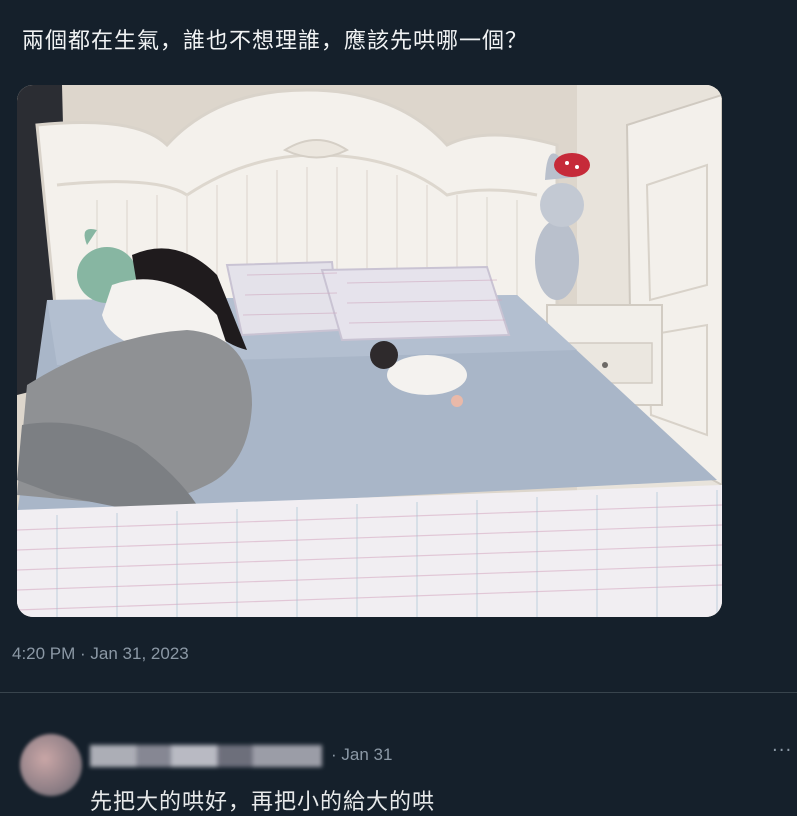  What do you see at coordinates (398, 692) in the screenshot?
I see `divider` at bounding box center [398, 692].